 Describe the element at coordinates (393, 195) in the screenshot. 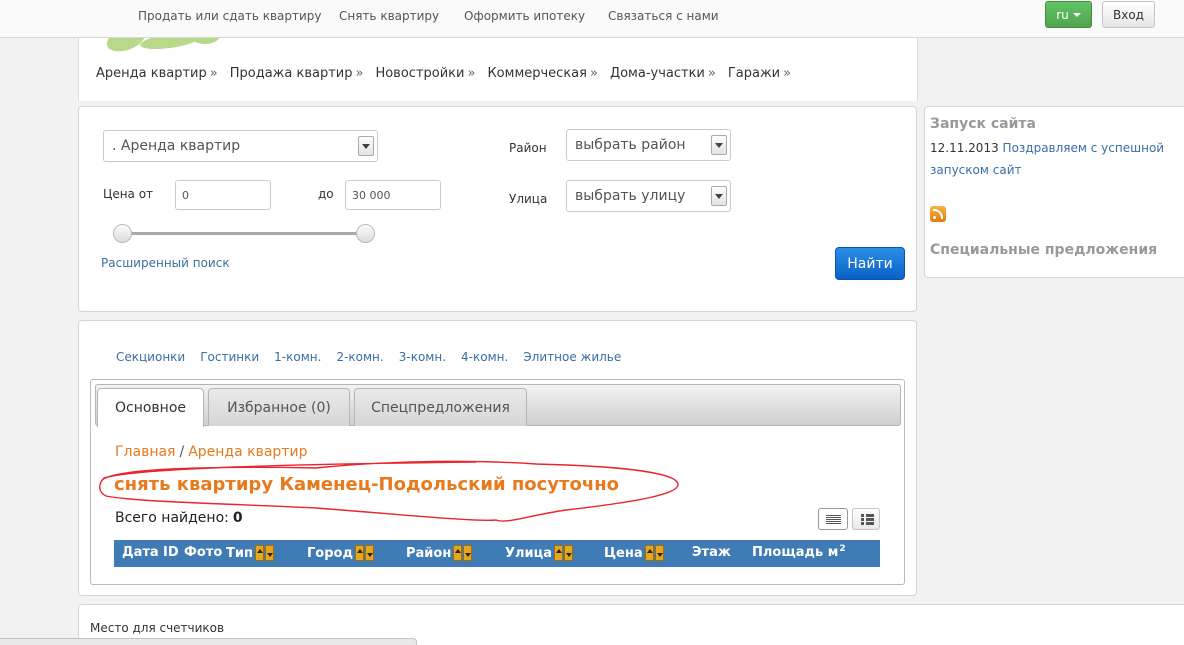

I see `price-to-input: 30 000` at that location.